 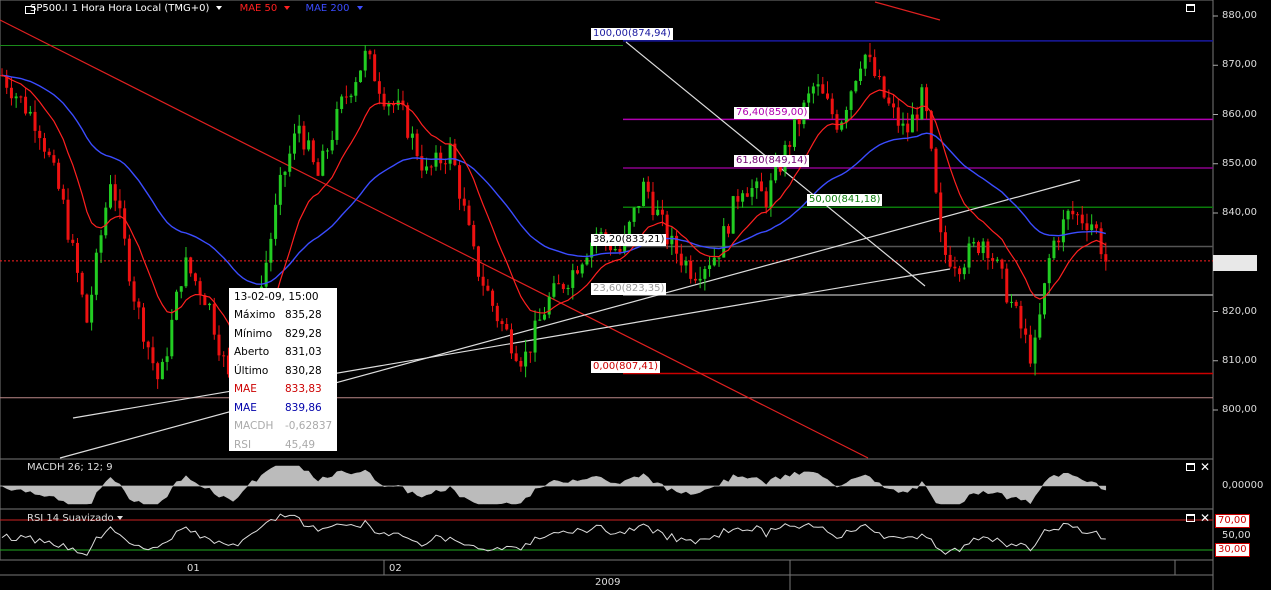 I want to click on tooltip-row: MAE 833,83, so click(x=284, y=389).